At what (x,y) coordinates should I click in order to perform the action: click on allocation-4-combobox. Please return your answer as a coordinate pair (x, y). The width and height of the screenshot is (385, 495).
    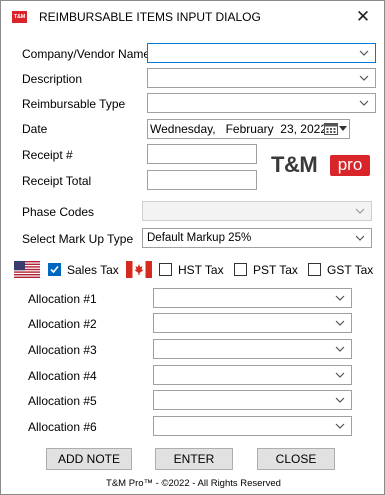
    Looking at the image, I should click on (252, 375).